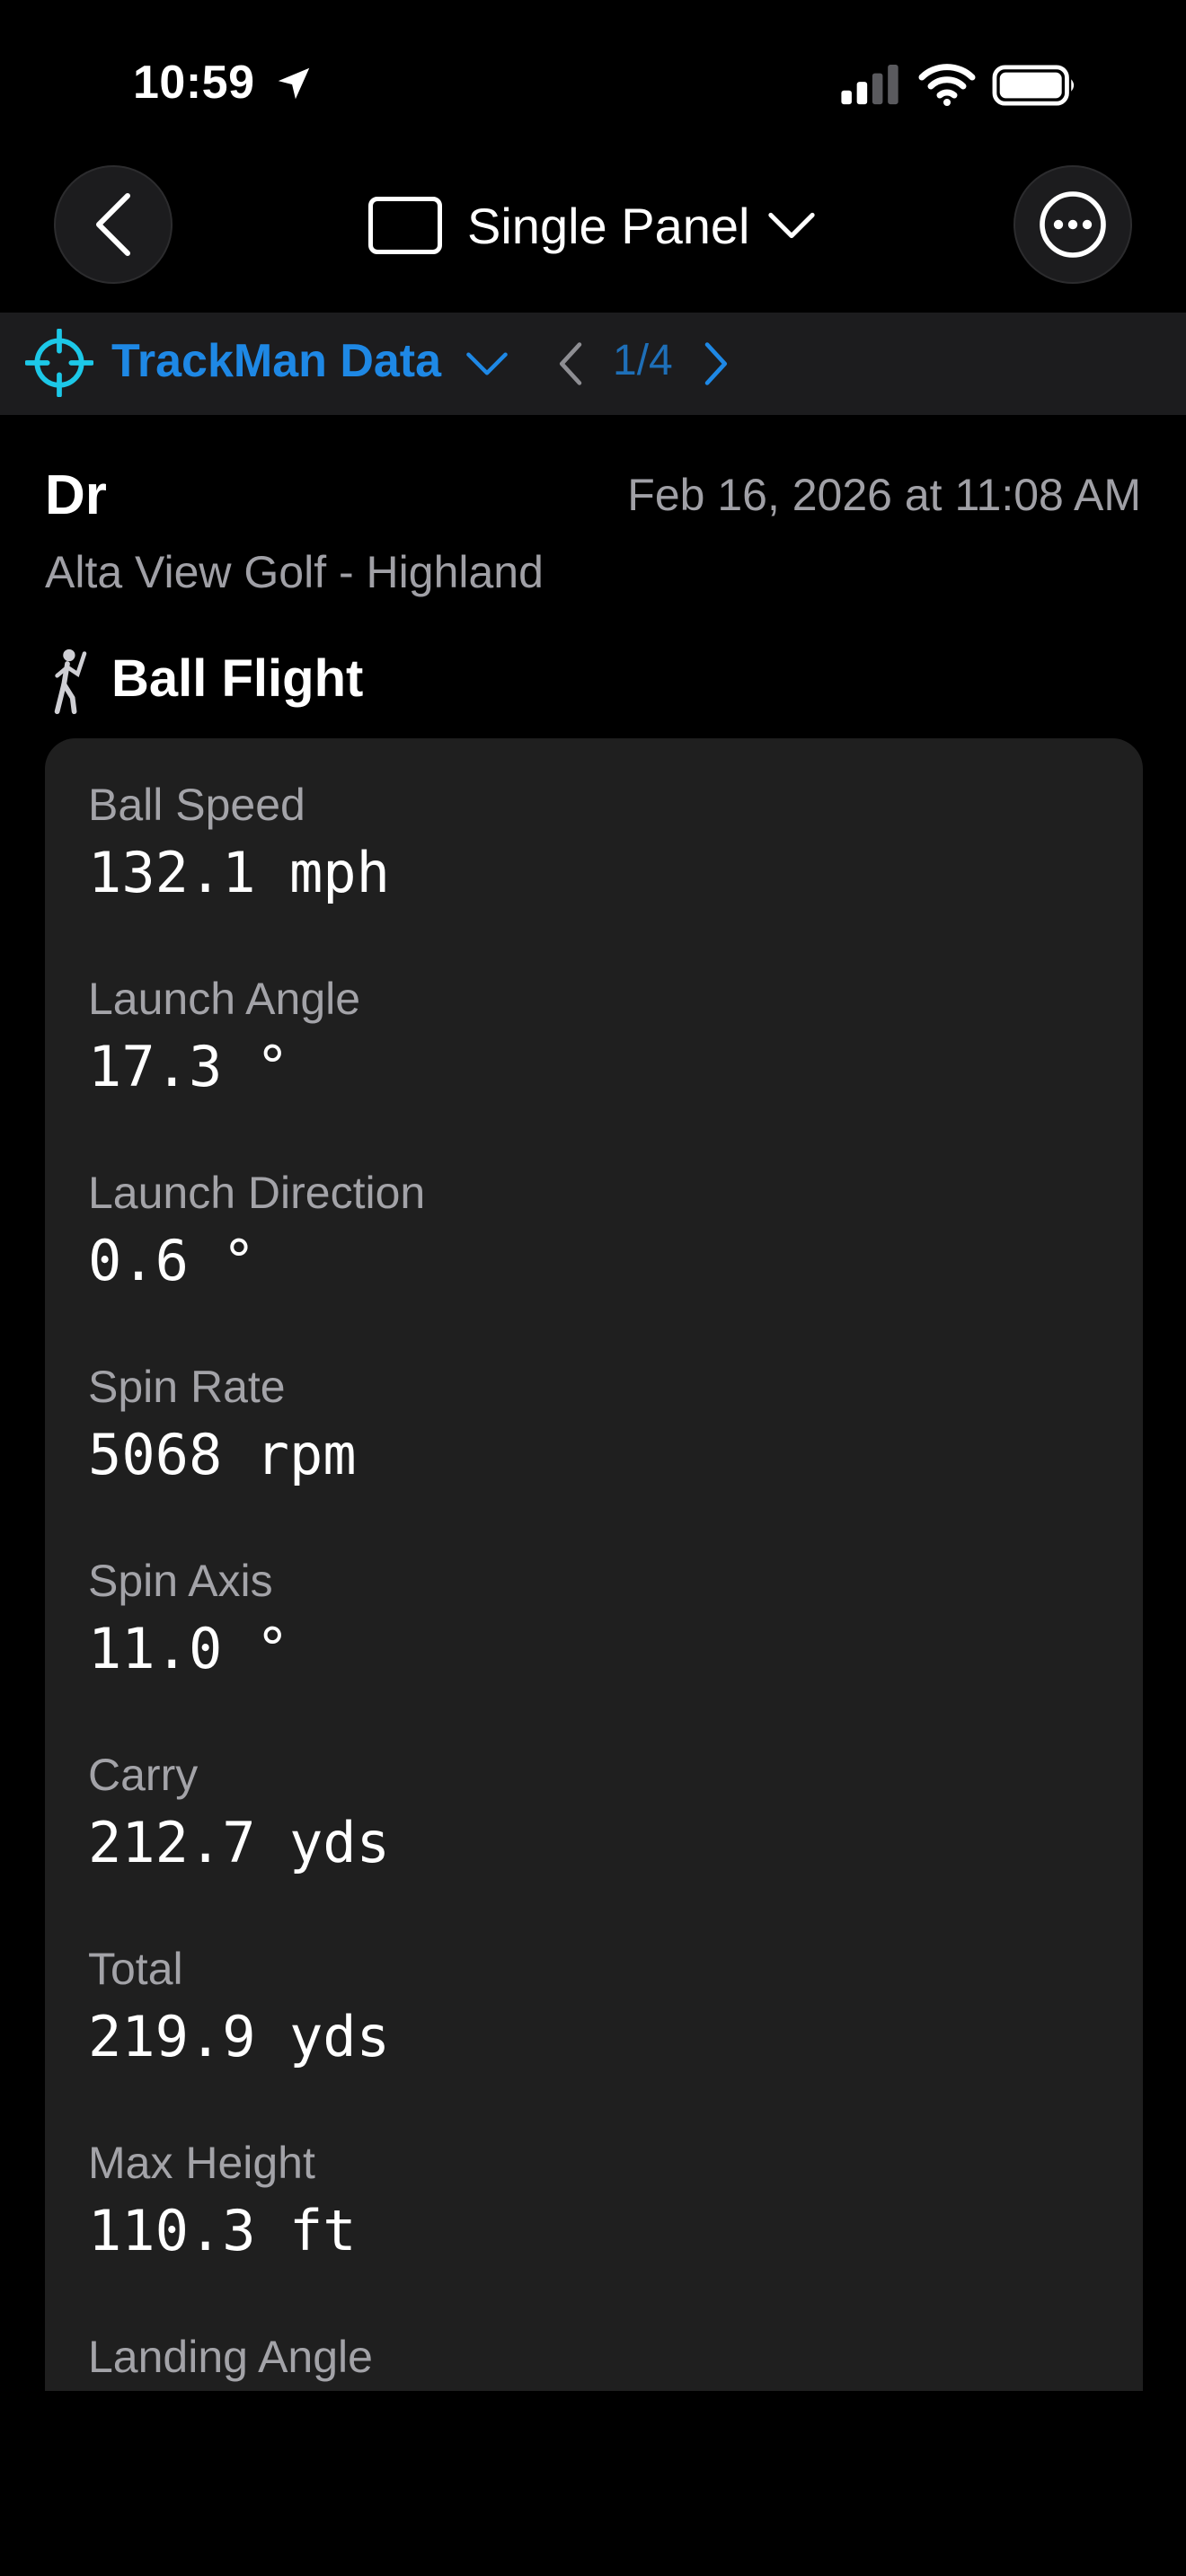 The width and height of the screenshot is (1186, 2576). I want to click on metric-spin-rate: Spin Rate 5068 rpm, so click(222, 1424).